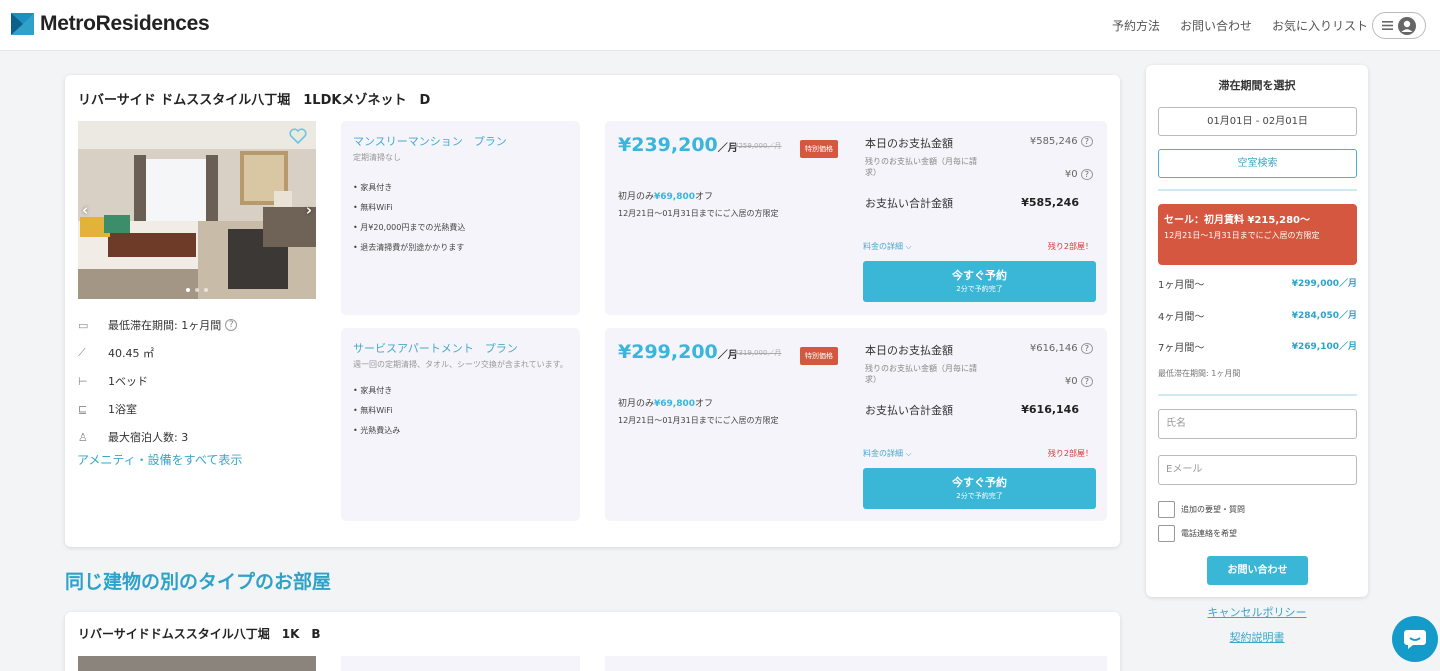 Image resolution: width=1440 pixels, height=671 pixels. I want to click on contract-link: 契約説明書, so click(1257, 637).